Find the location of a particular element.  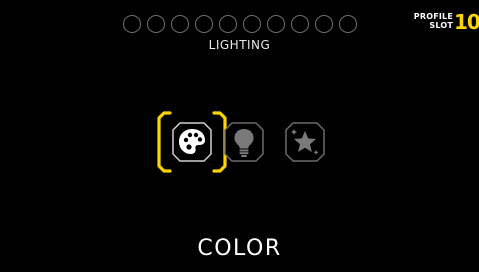

profile-slot-number: 10 is located at coordinates (466, 22).